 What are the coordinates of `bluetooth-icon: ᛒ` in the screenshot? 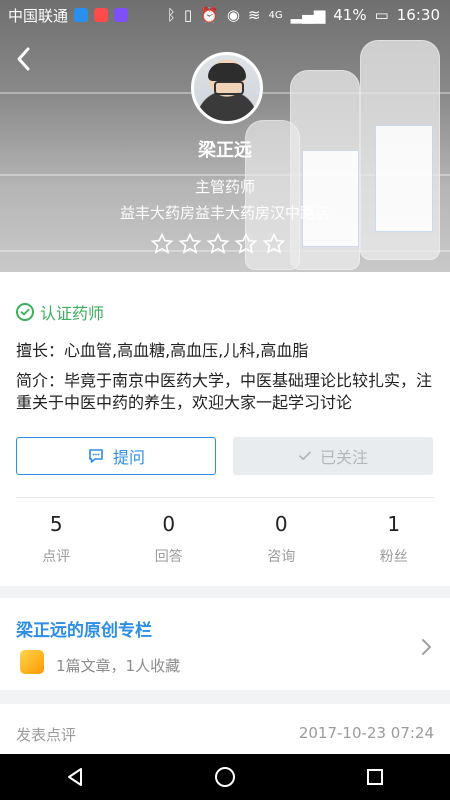 It's located at (171, 15).